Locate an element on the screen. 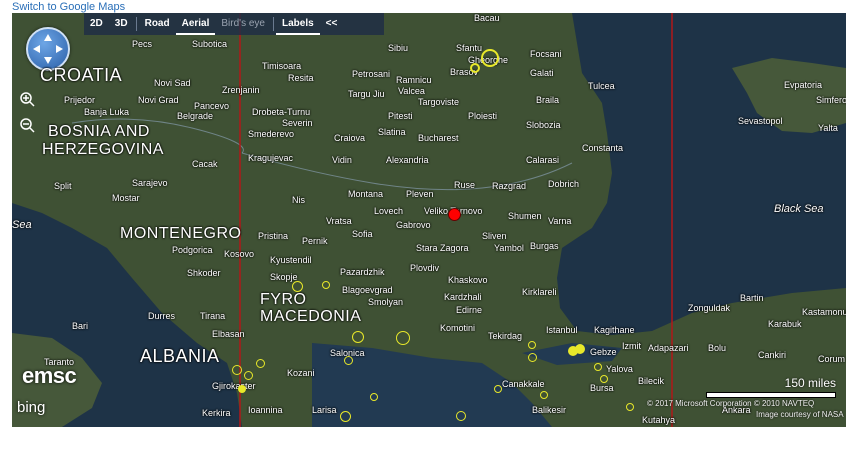 The height and width of the screenshot is (449, 855). city-label: Ramnicu is located at coordinates (414, 80).